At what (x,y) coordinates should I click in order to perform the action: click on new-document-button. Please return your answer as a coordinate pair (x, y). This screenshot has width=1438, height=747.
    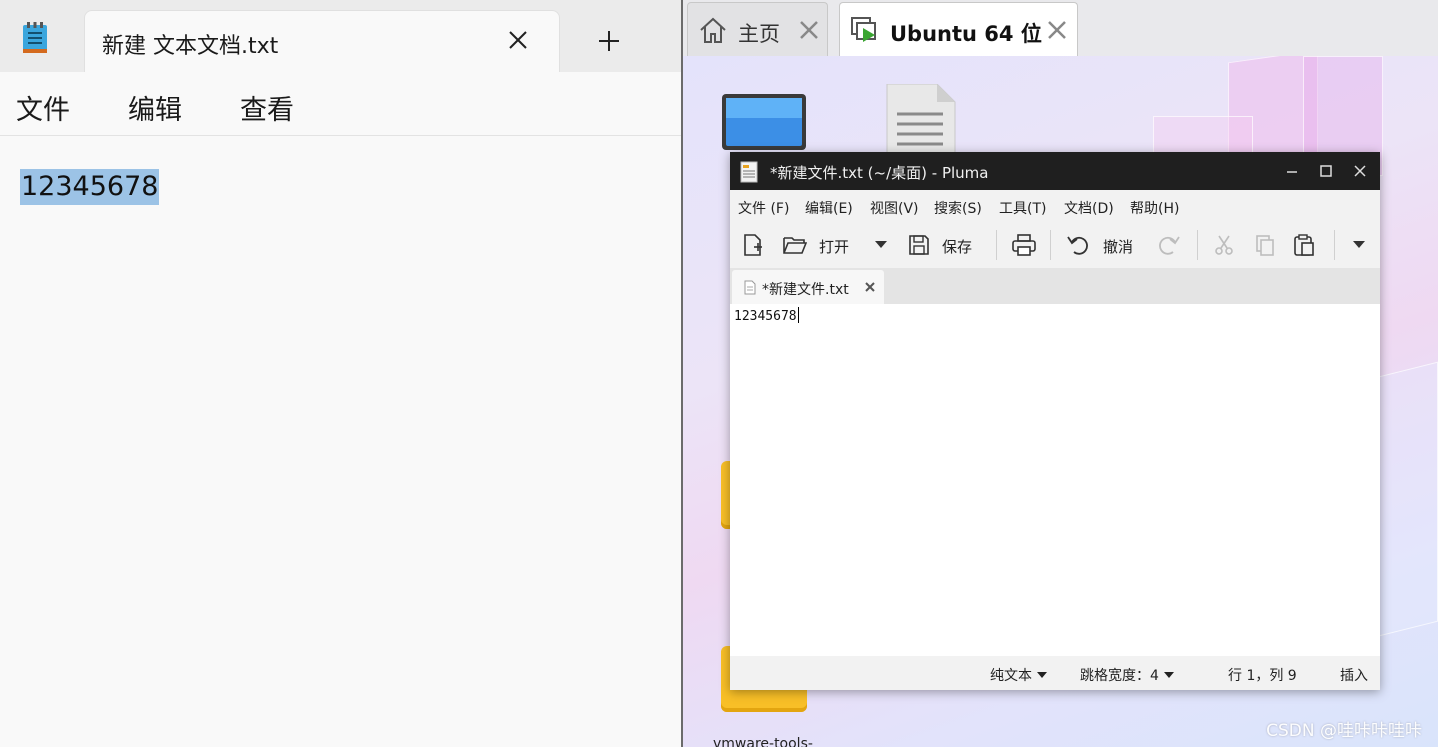
    Looking at the image, I should click on (755, 245).